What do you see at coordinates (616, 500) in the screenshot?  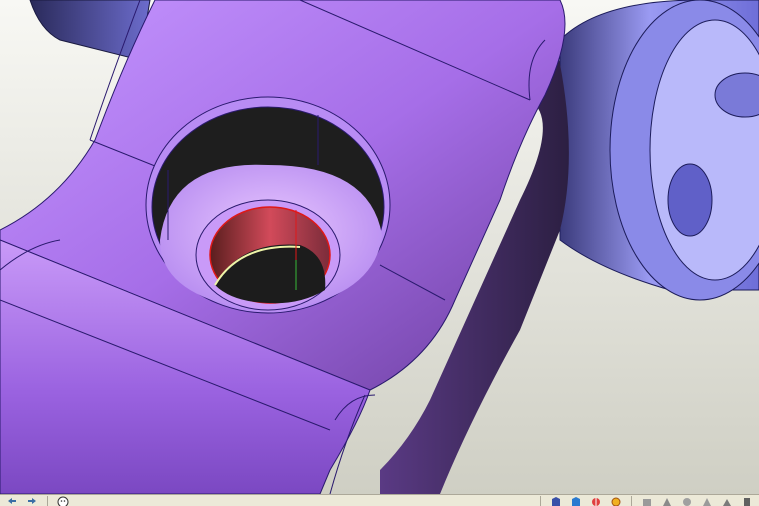 I see `appearance-icon` at bounding box center [616, 500].